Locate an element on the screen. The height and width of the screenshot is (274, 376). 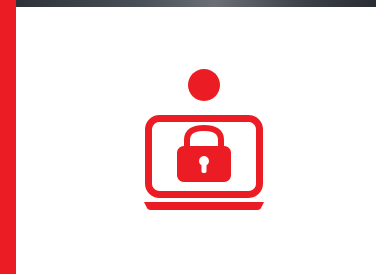
left-accent-bar is located at coordinates (8, 137).